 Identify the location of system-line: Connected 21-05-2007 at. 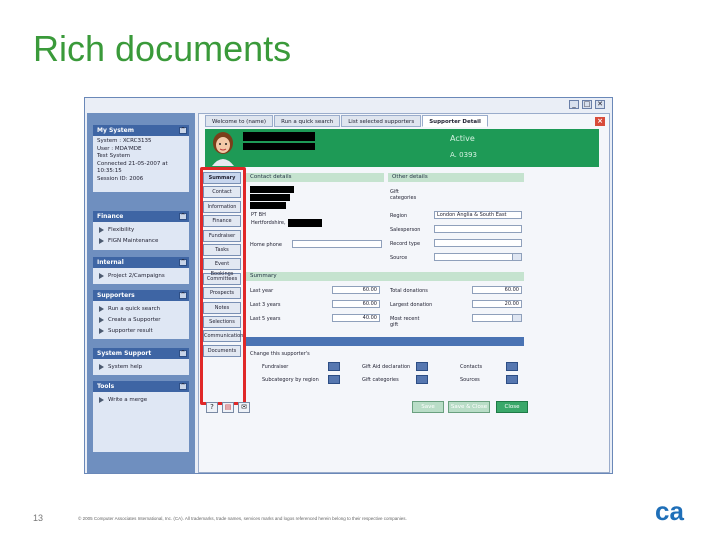
(132, 163).